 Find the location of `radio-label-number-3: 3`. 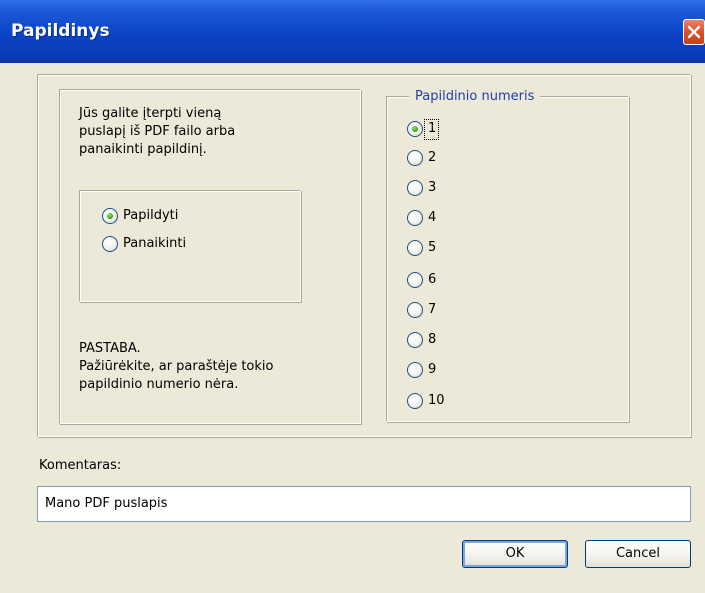

radio-label-number-3: 3 is located at coordinates (432, 188).